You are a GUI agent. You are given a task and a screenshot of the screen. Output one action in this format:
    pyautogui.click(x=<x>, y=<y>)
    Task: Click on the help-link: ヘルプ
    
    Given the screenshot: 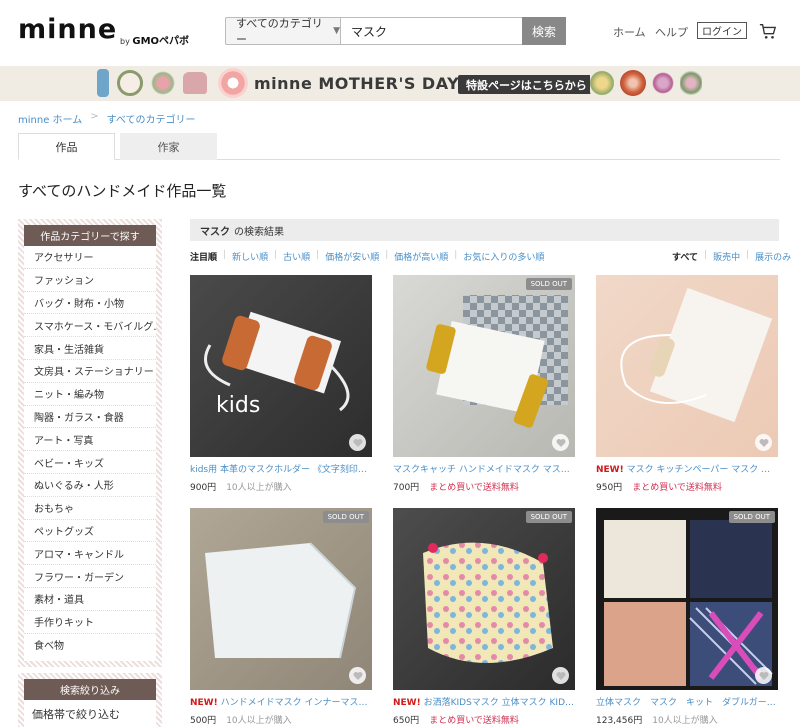 What is the action you would take?
    pyautogui.click(x=671, y=32)
    